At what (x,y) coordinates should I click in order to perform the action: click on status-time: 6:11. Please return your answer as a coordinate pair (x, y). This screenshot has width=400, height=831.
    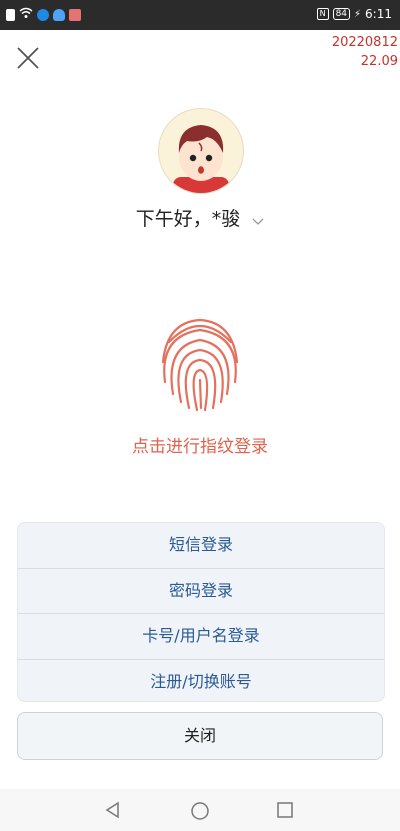
    Looking at the image, I should click on (378, 14).